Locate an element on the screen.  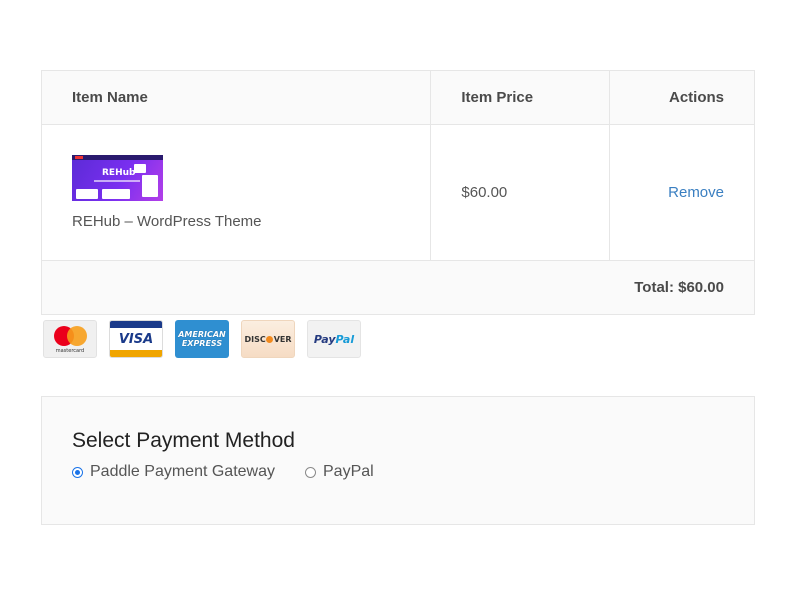
visa-stripe-bottom is located at coordinates (136, 353).